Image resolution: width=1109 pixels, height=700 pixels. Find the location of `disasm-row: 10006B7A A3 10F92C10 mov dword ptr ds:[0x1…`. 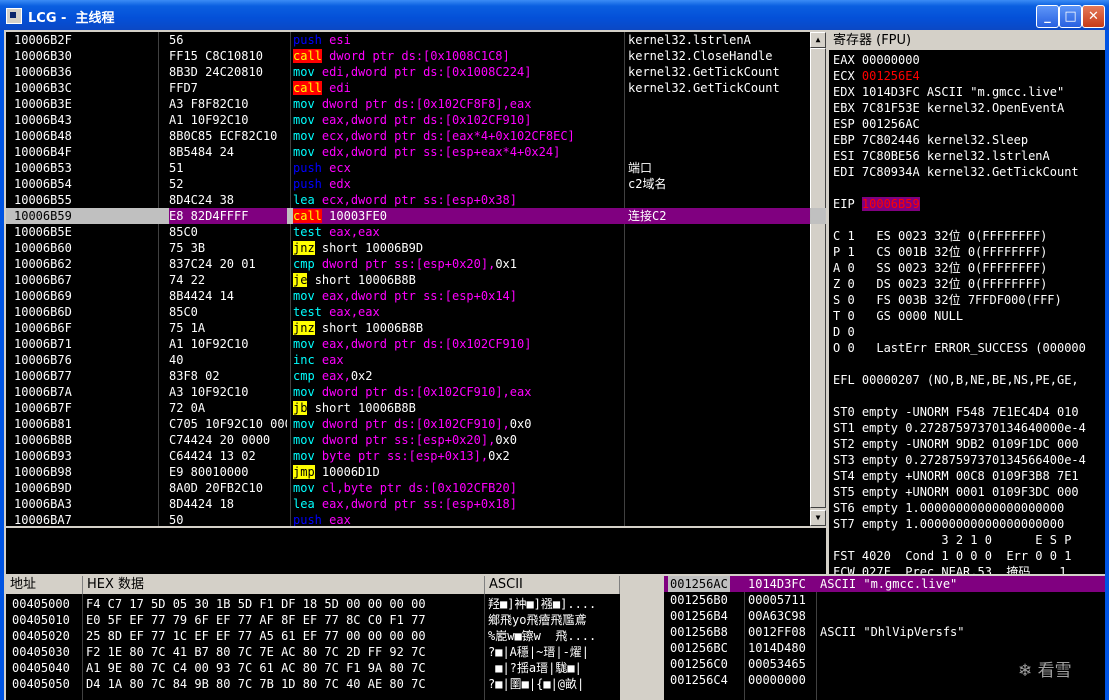

disasm-row: 10006B7A A3 10F92C10 mov dword ptr ds:[0x1… is located at coordinates (416, 392).